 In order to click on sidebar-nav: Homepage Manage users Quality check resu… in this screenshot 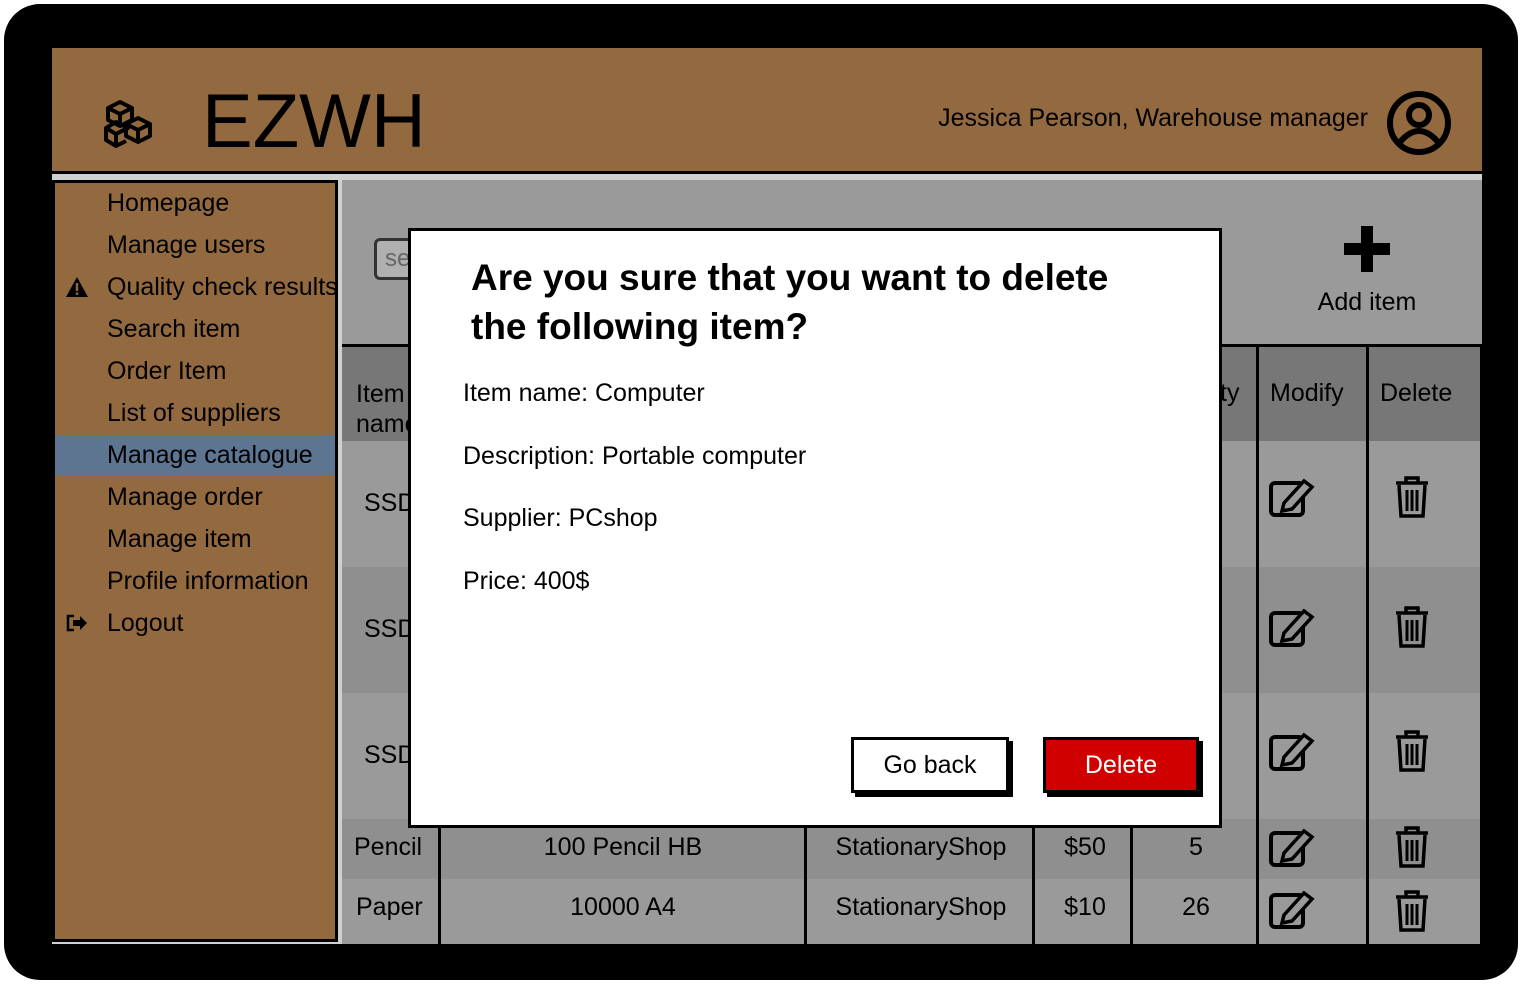, I will do `click(195, 561)`.